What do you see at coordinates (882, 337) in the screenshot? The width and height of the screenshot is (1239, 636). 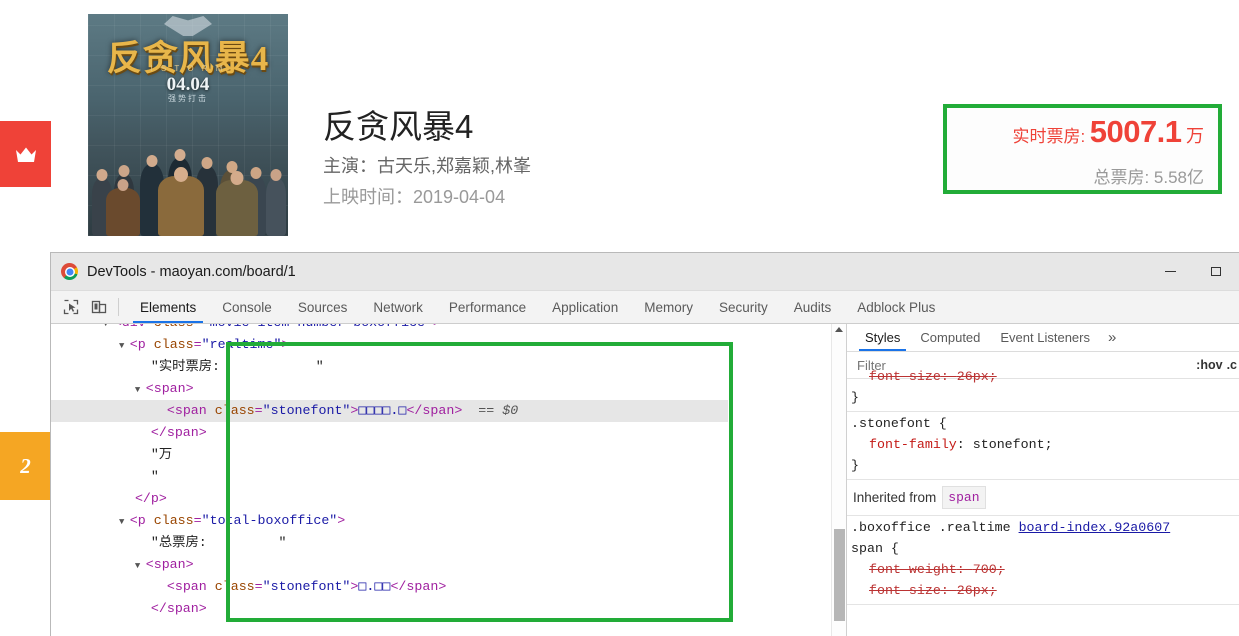 I see `styles-tab-styles: Styles` at bounding box center [882, 337].